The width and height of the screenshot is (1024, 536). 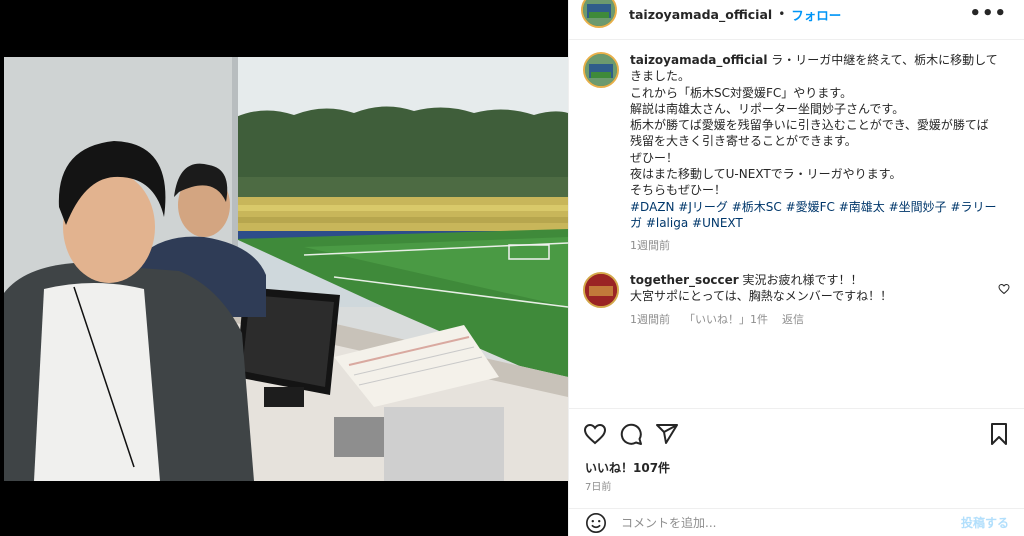 I want to click on actions-divider, so click(x=796, y=408).